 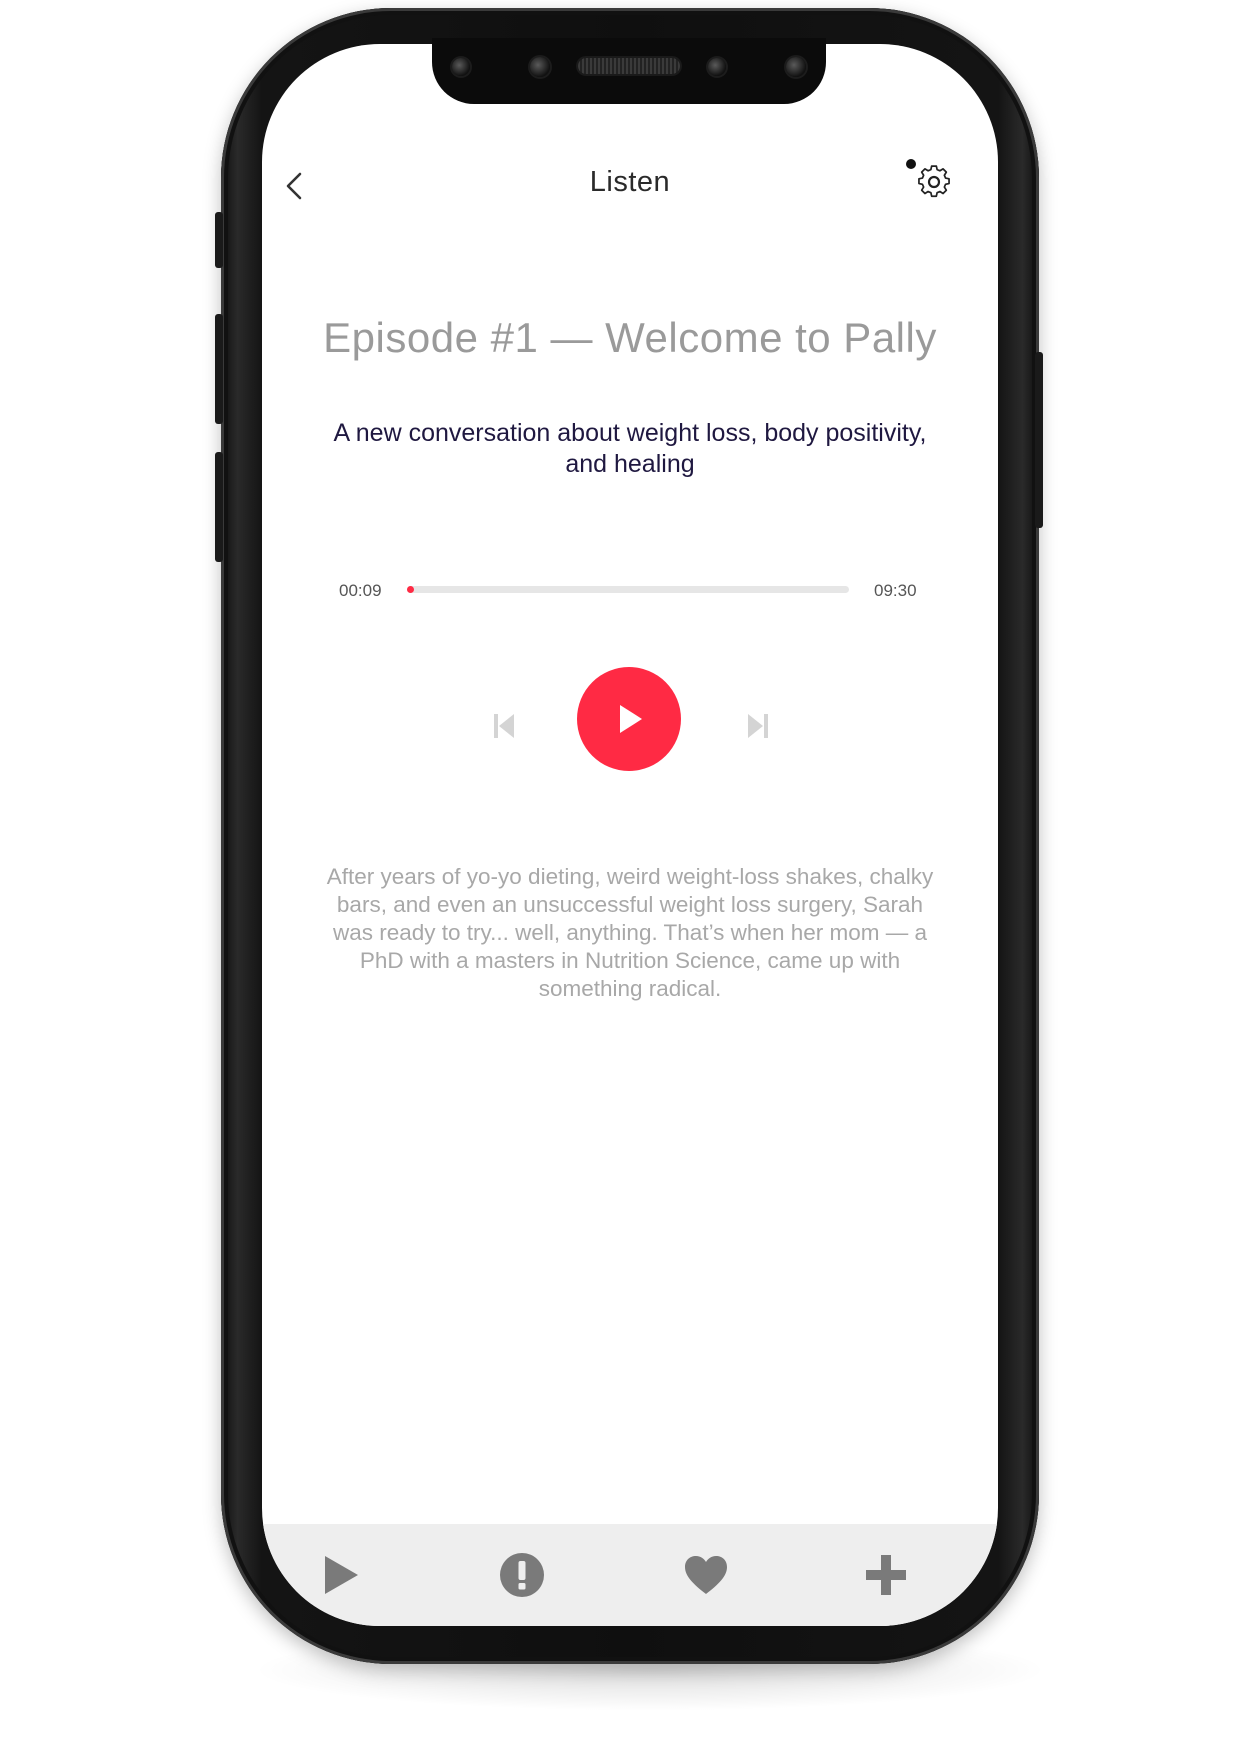 I want to click on progress-slider, so click(x=628, y=589).